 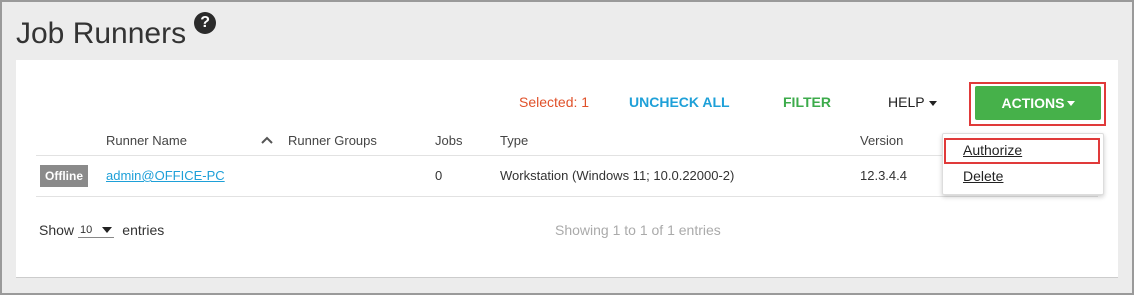 What do you see at coordinates (514, 140) in the screenshot?
I see `column-header-type: Type` at bounding box center [514, 140].